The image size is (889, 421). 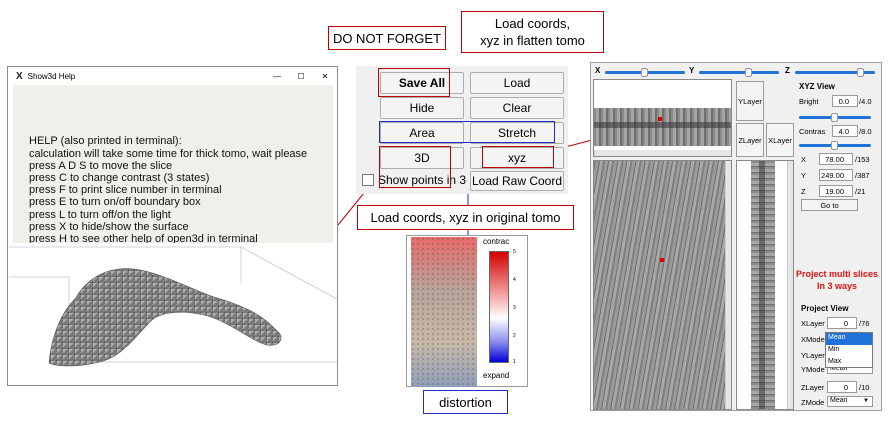 What do you see at coordinates (662, 285) in the screenshot?
I see `xy-slice-view` at bounding box center [662, 285].